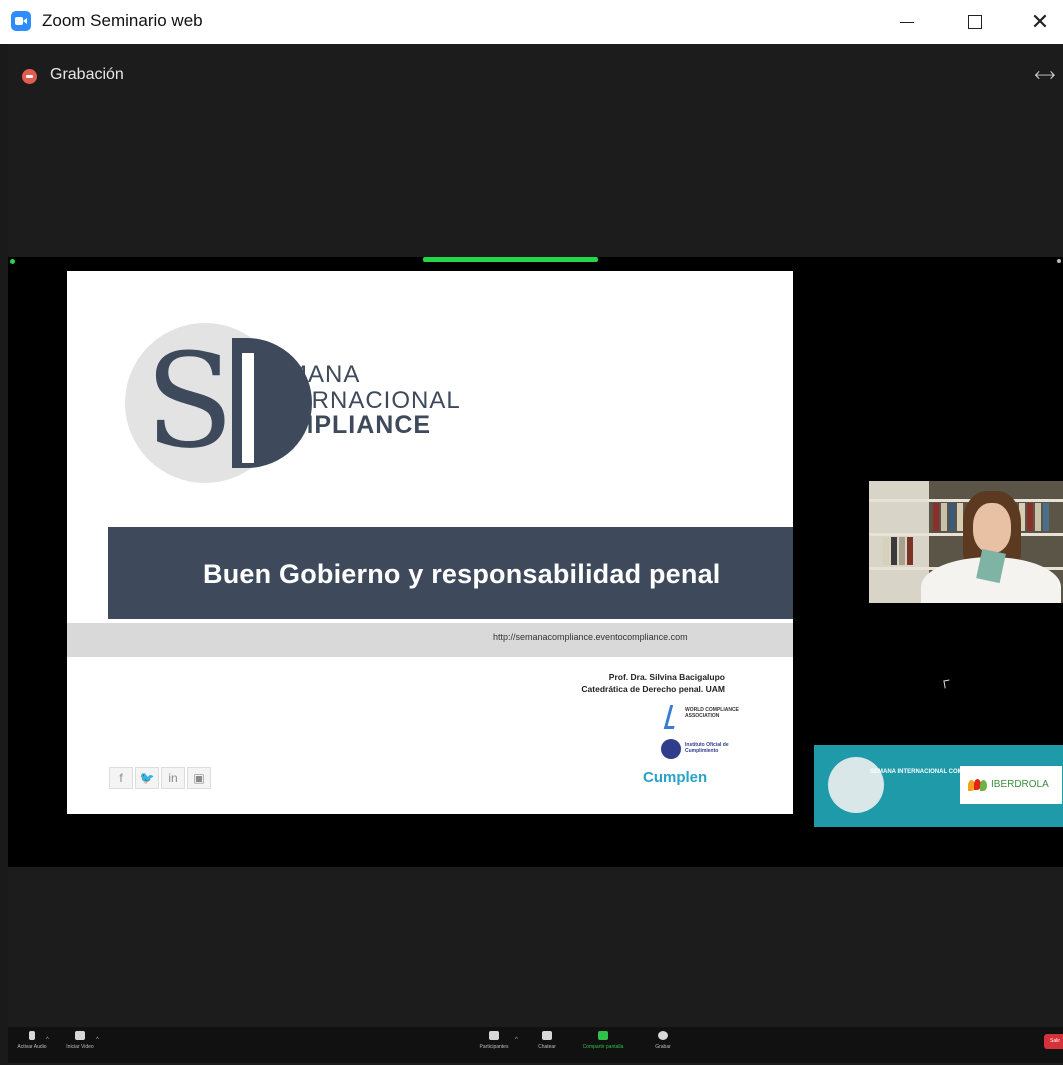 This screenshot has width=1063, height=1065. I want to click on event-logo-line1: SEMANA, so click(307, 374).